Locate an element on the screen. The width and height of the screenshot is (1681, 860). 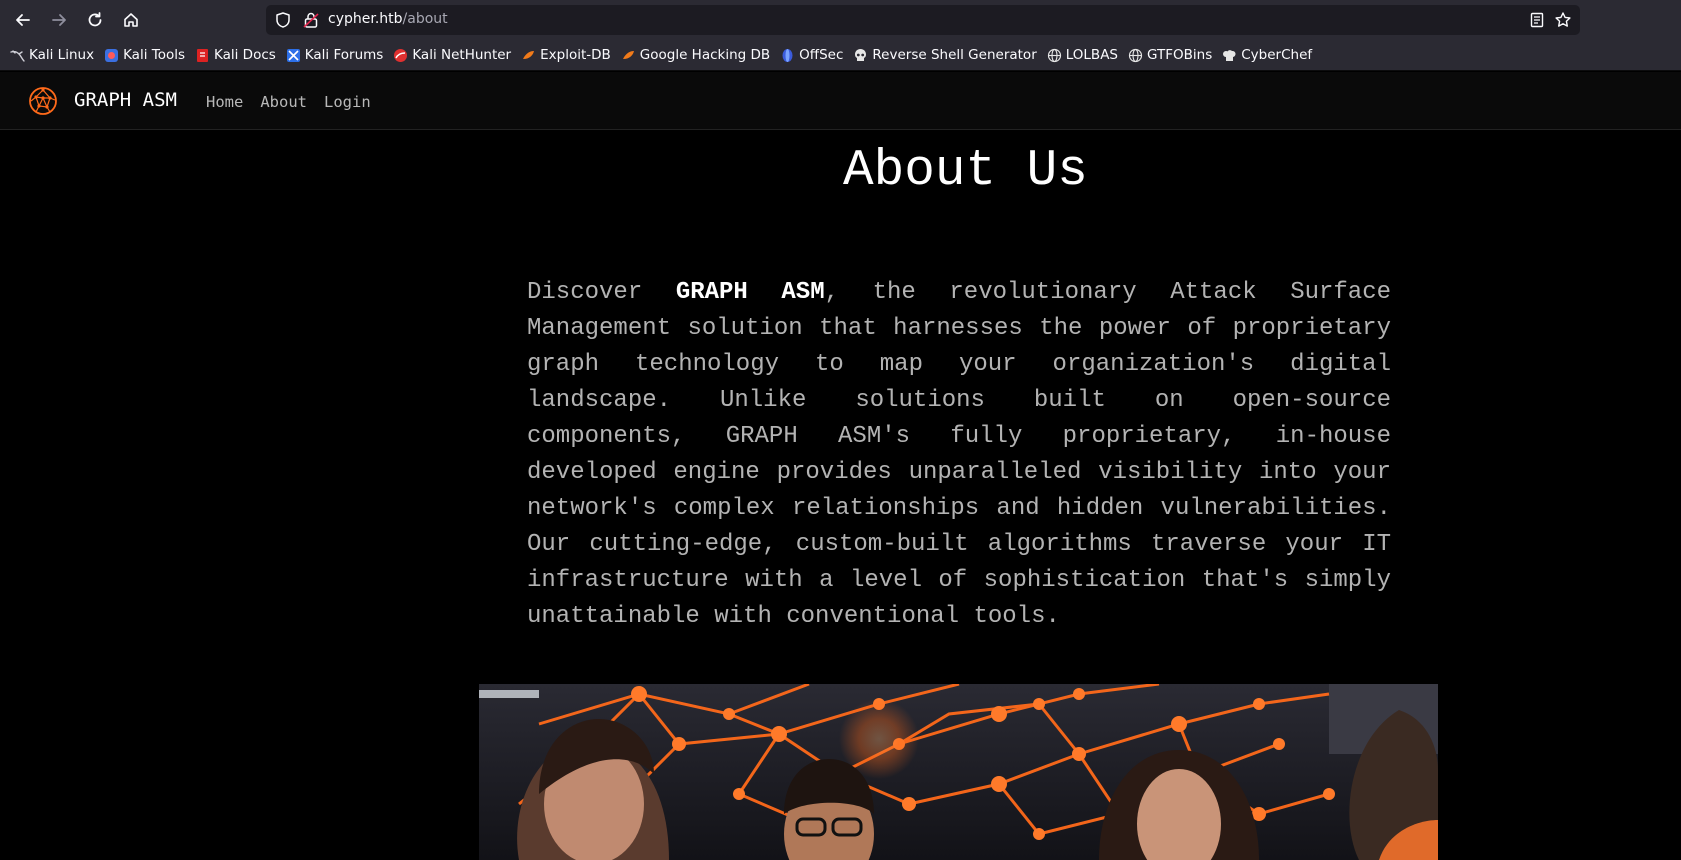
arrow-left-icon is located at coordinates (23, 20).